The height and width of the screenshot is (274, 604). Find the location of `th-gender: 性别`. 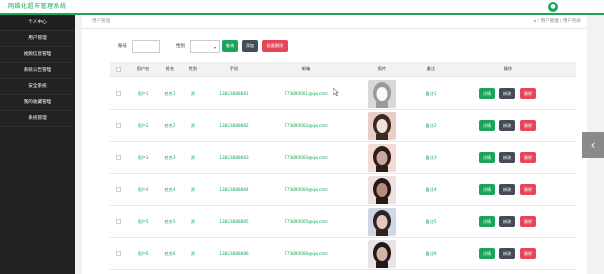

th-gender: 性别 is located at coordinates (193, 68).